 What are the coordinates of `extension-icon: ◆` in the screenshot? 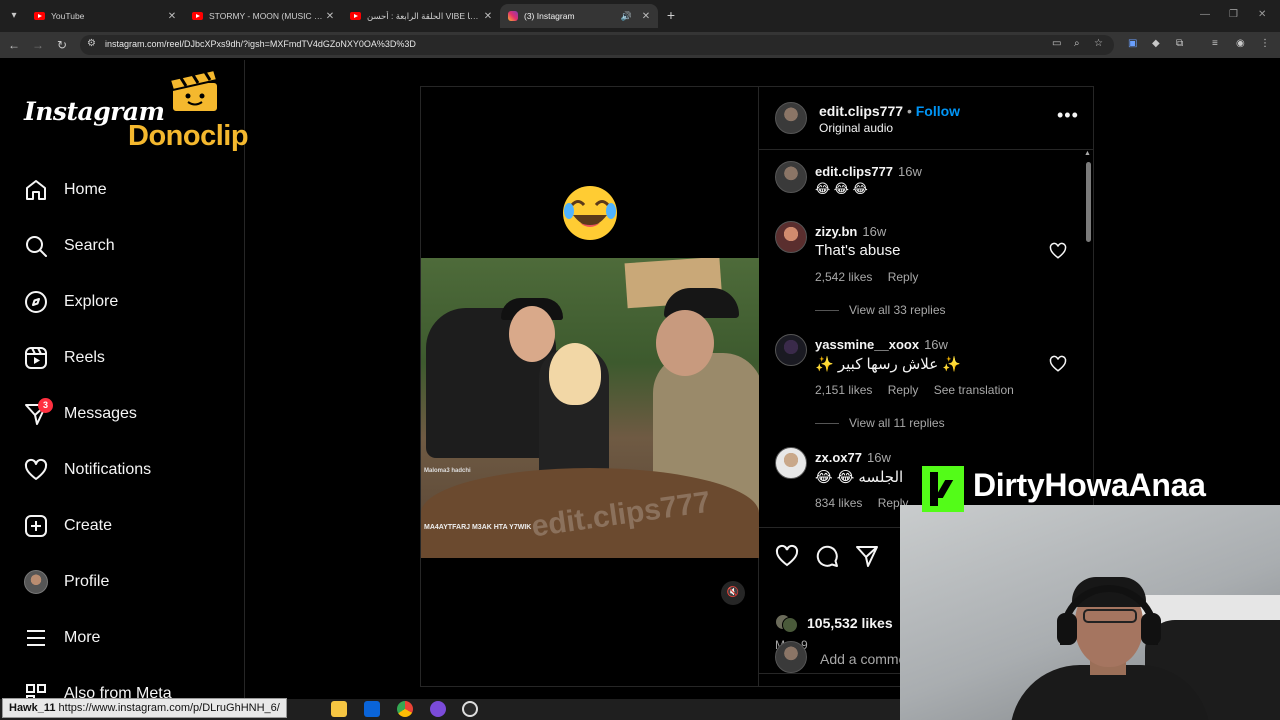 It's located at (1156, 43).